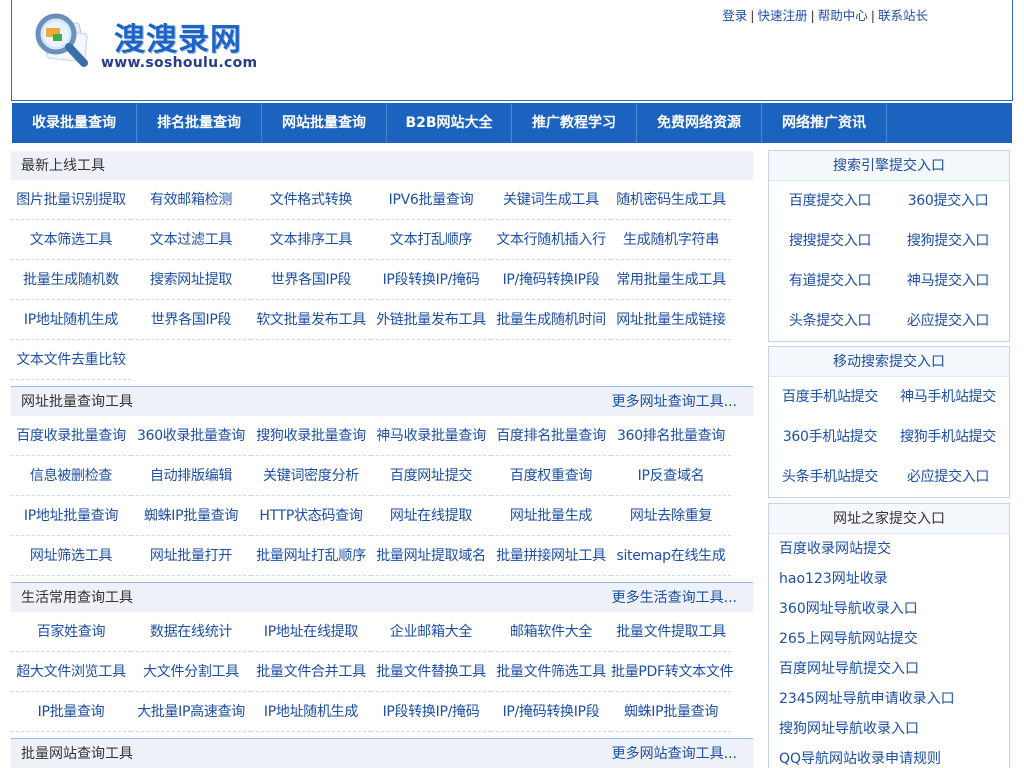 The height and width of the screenshot is (768, 1024). What do you see at coordinates (948, 437) in the screenshot?
I see `submit-link: 搜狗手机站提交` at bounding box center [948, 437].